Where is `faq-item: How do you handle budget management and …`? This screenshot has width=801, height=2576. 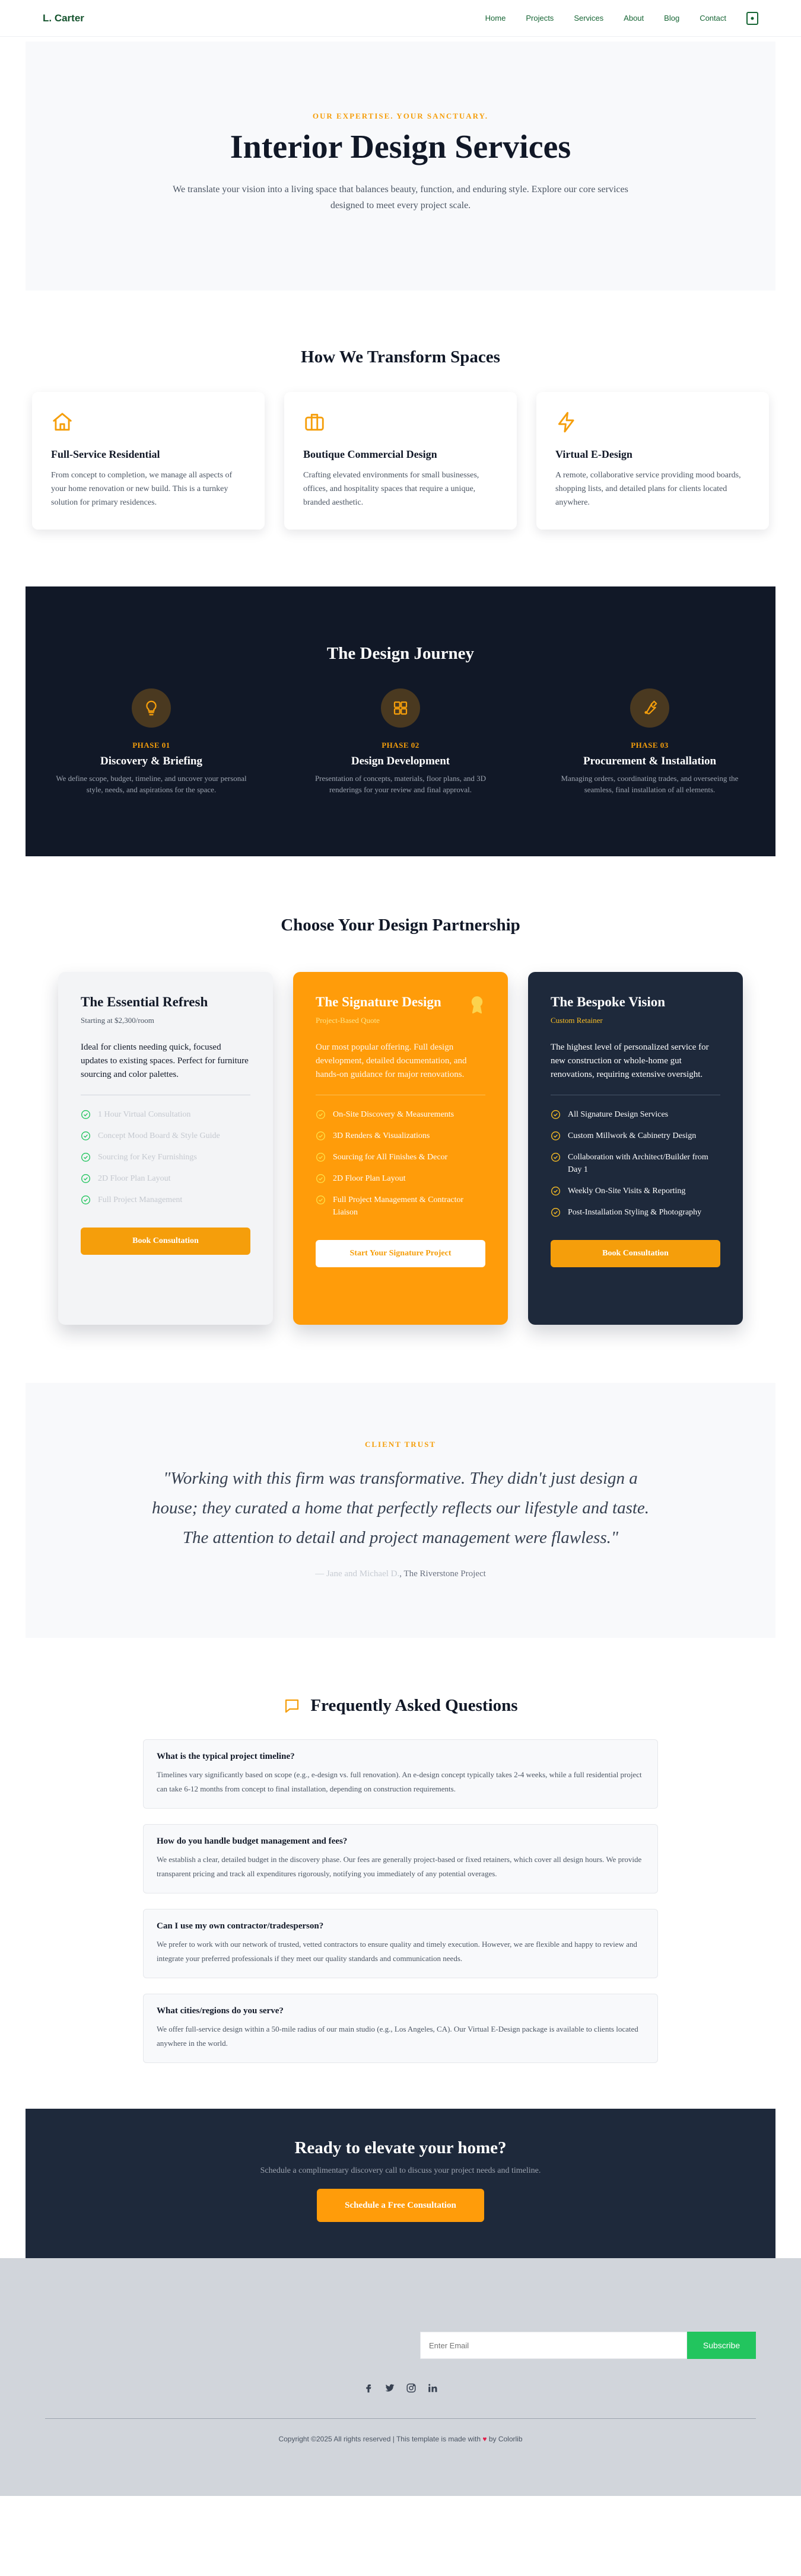
faq-item: How do you handle budget management and … is located at coordinates (401, 1859).